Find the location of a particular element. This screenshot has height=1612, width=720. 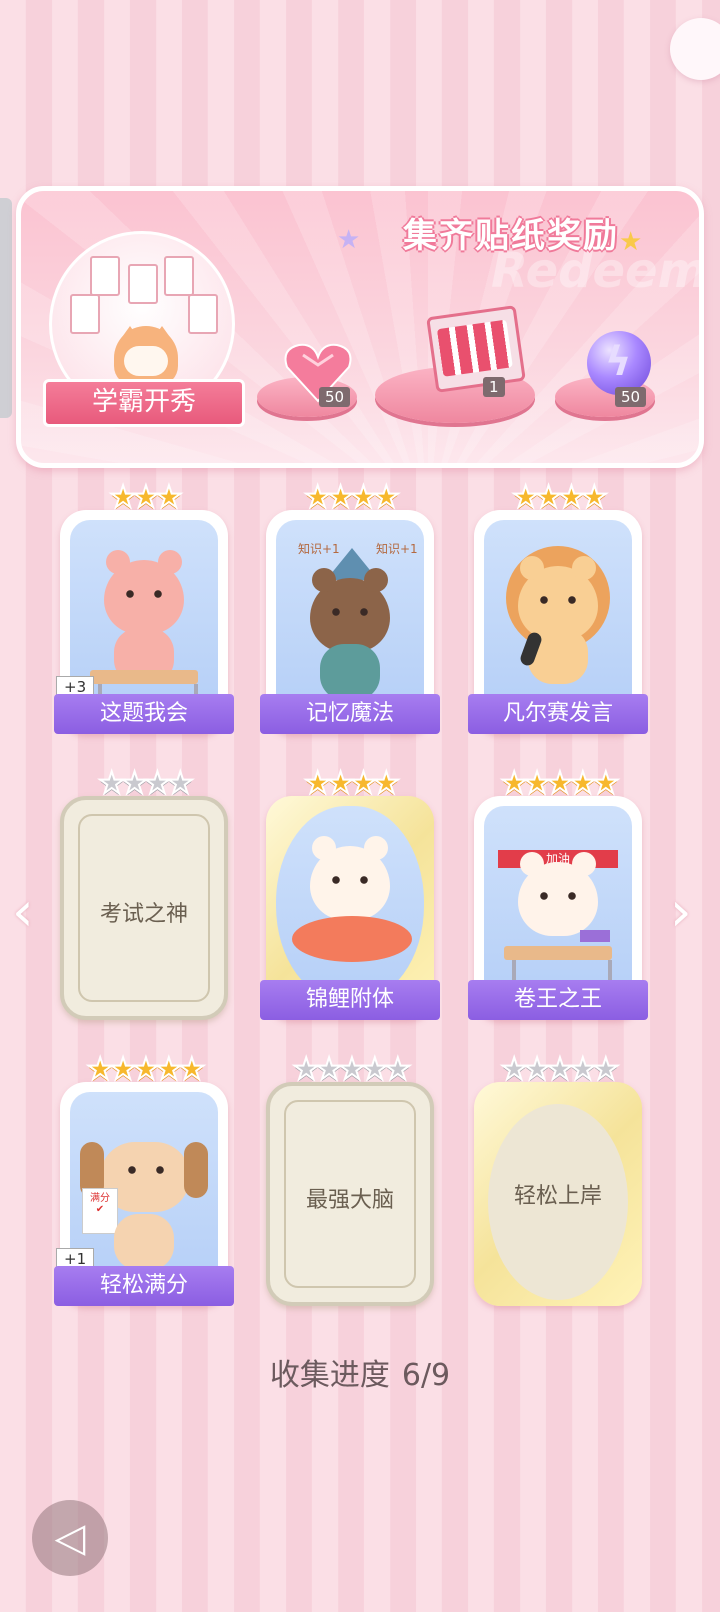

sticker-card: ★★★ +3 这题我会 is located at coordinates (144, 606).